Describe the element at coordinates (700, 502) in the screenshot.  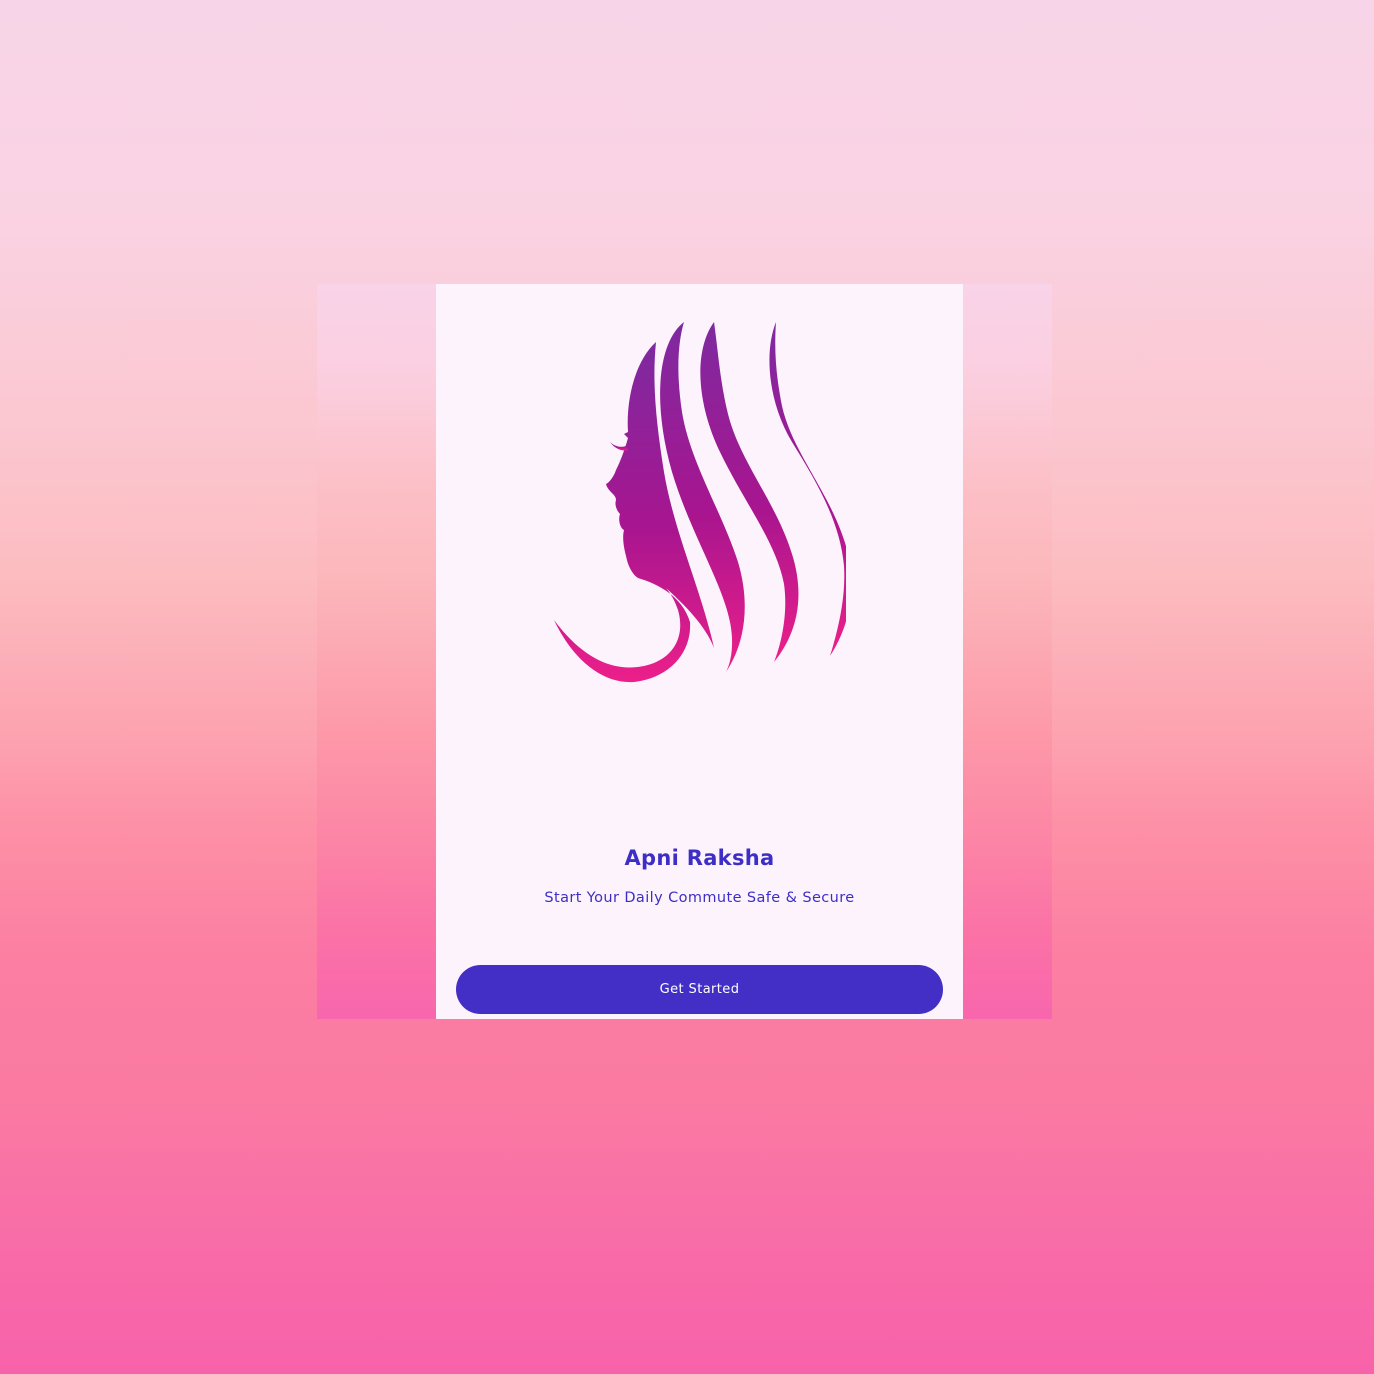
I see `woman-silhouette-icon` at that location.